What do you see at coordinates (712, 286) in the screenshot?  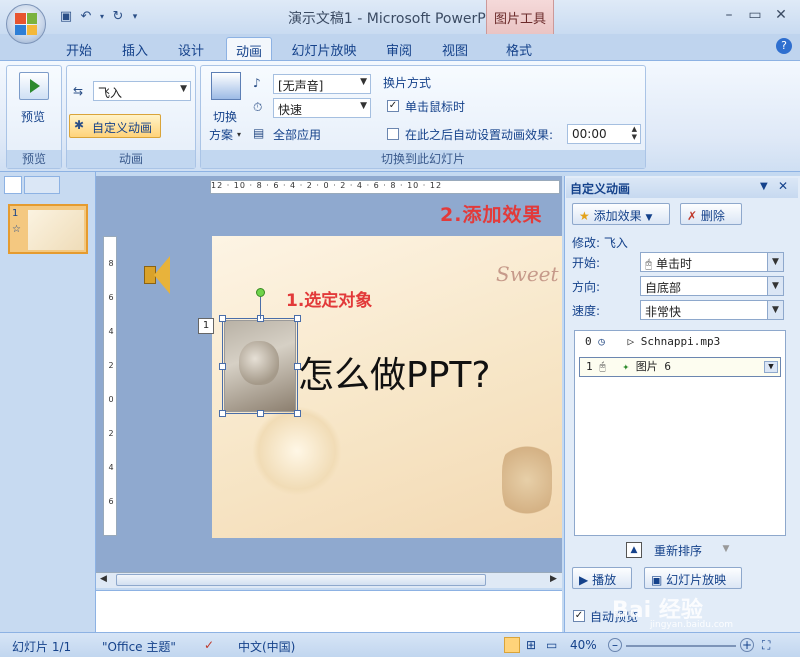 I see `direction-select: 自底部 ▼` at bounding box center [712, 286].